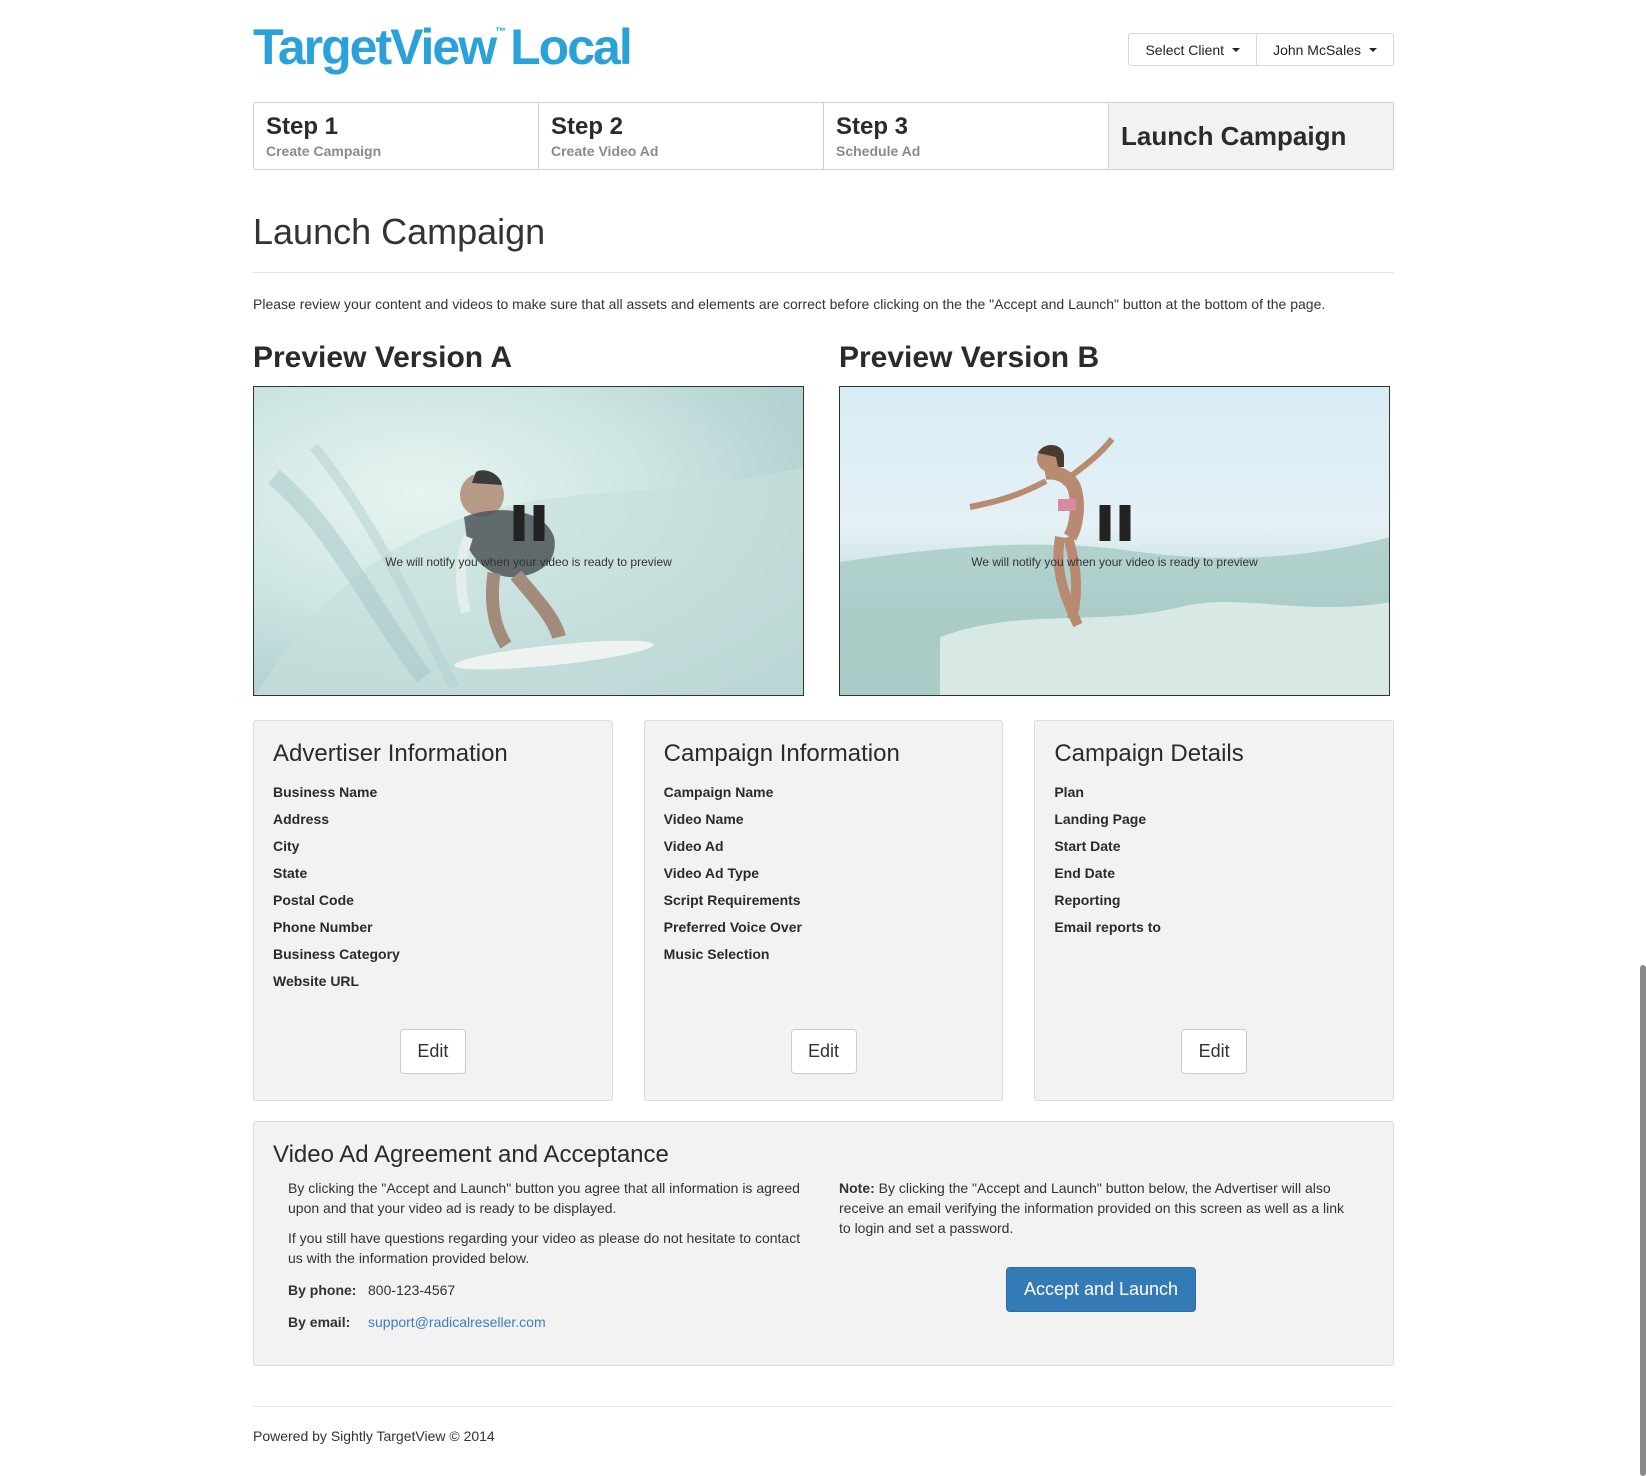  Describe the element at coordinates (319, 1322) in the screenshot. I see `email-label: By email:` at that location.